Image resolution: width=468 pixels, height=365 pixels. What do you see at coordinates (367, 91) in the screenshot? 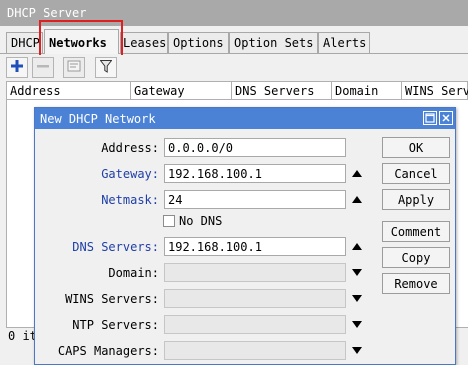
I see `column-domain: Domain` at bounding box center [367, 91].